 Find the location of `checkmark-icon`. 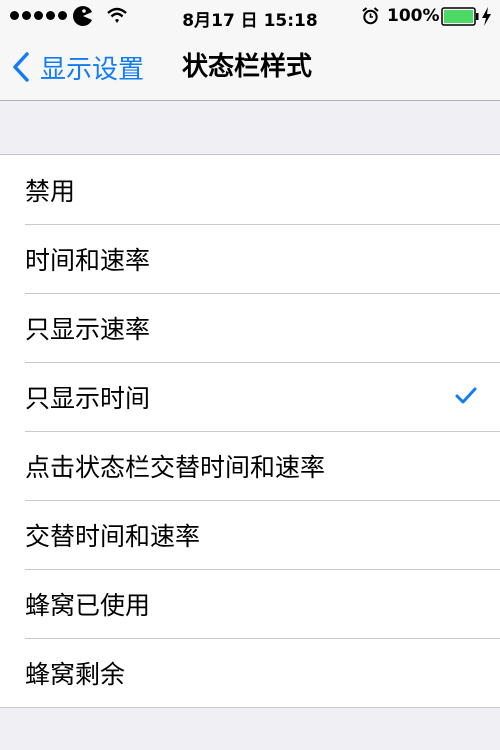

checkmark-icon is located at coordinates (466, 395).